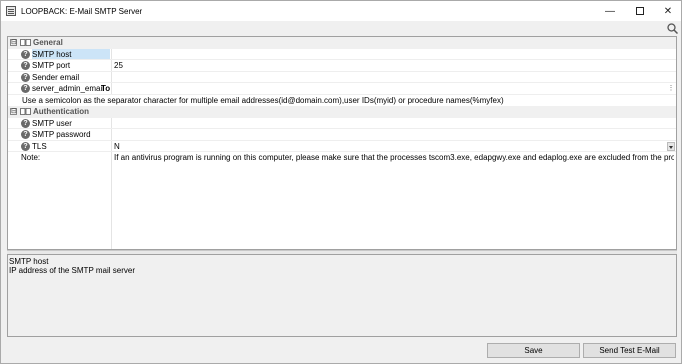  Describe the element at coordinates (72, 270) in the screenshot. I see `description-text: IP address of the SMTP mail server` at that location.